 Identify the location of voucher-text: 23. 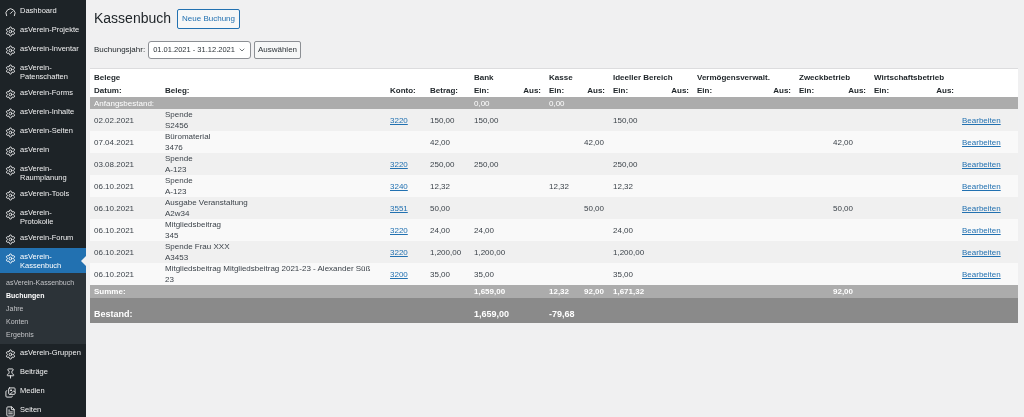
(170, 279).